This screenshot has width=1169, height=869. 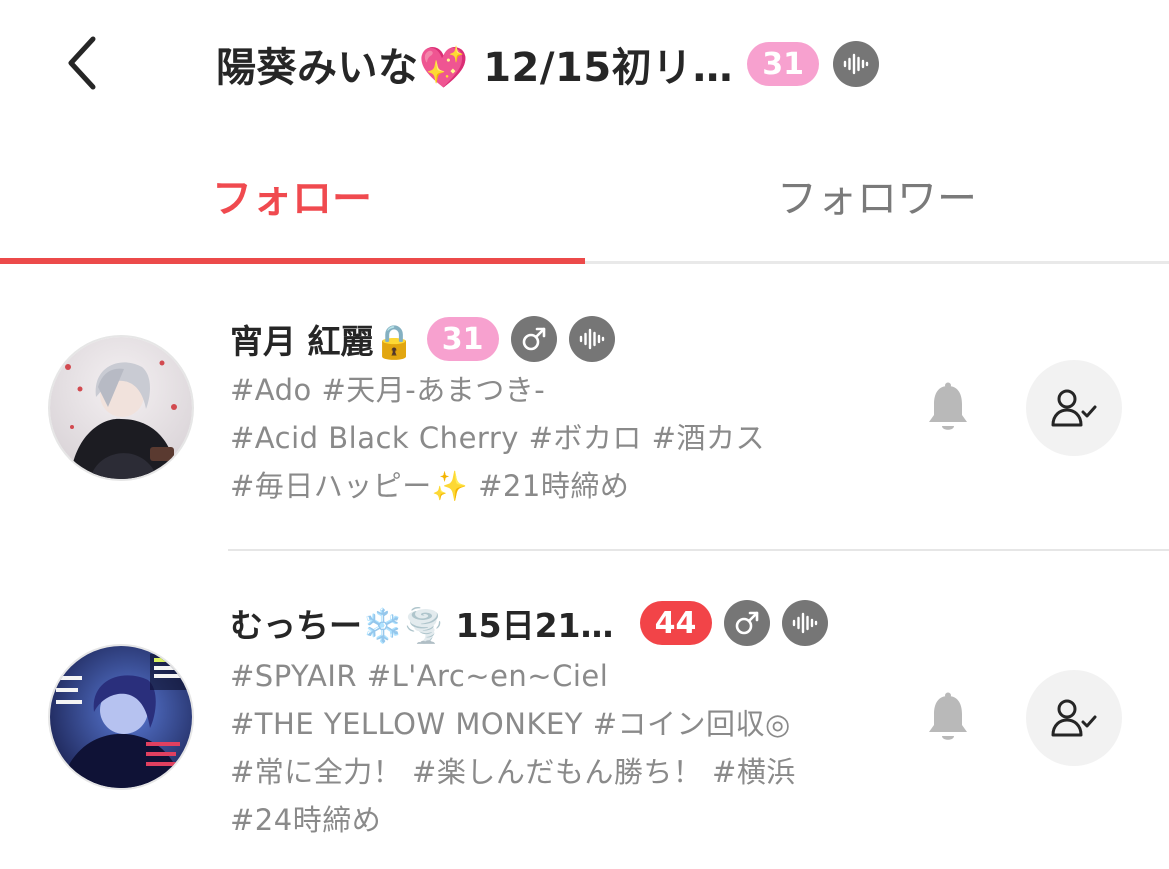 What do you see at coordinates (675, 623) in the screenshot?
I see `level-badge: 44` at bounding box center [675, 623].